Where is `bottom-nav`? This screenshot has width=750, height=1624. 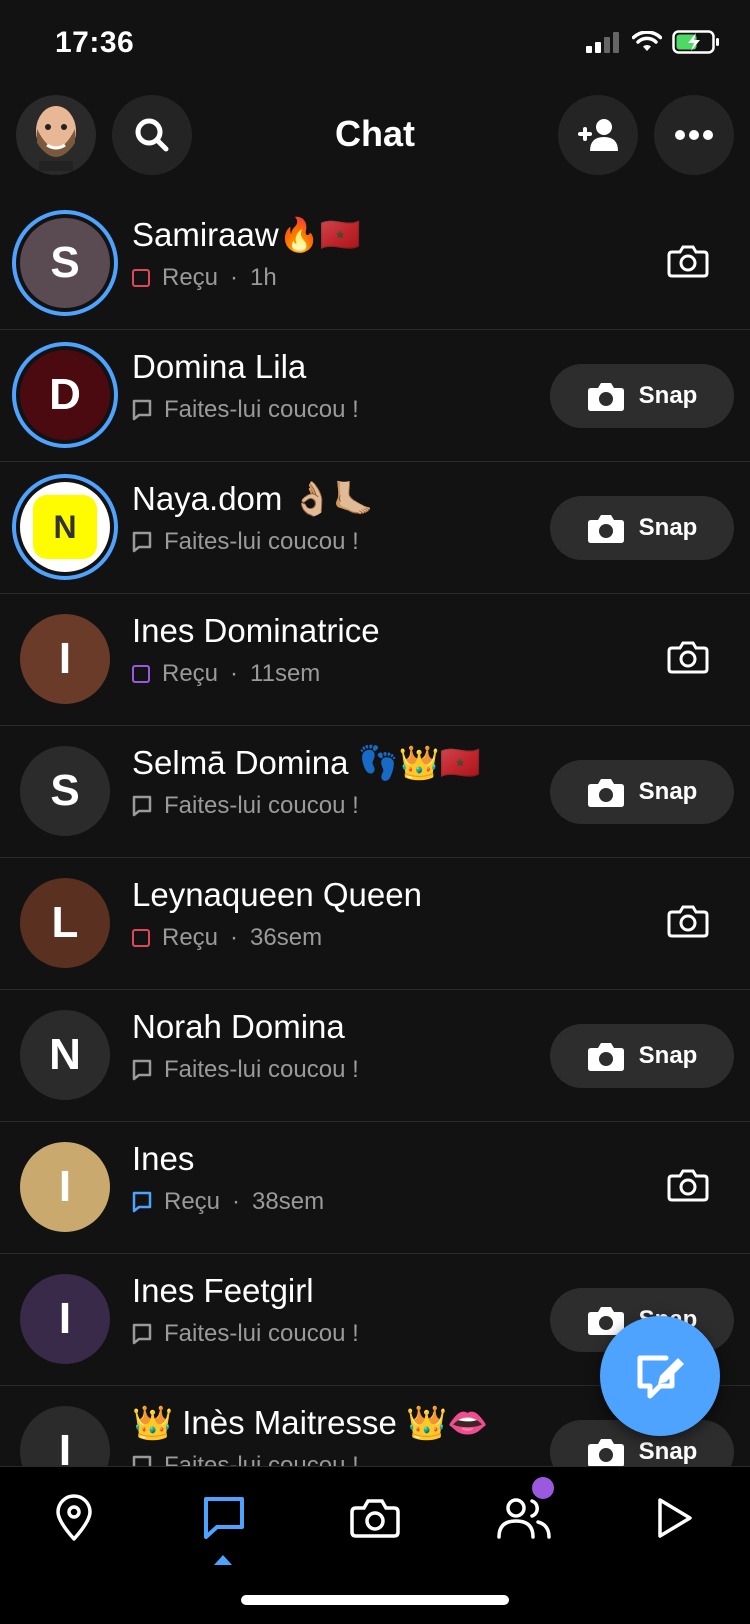
bottom-nav is located at coordinates (375, 1545).